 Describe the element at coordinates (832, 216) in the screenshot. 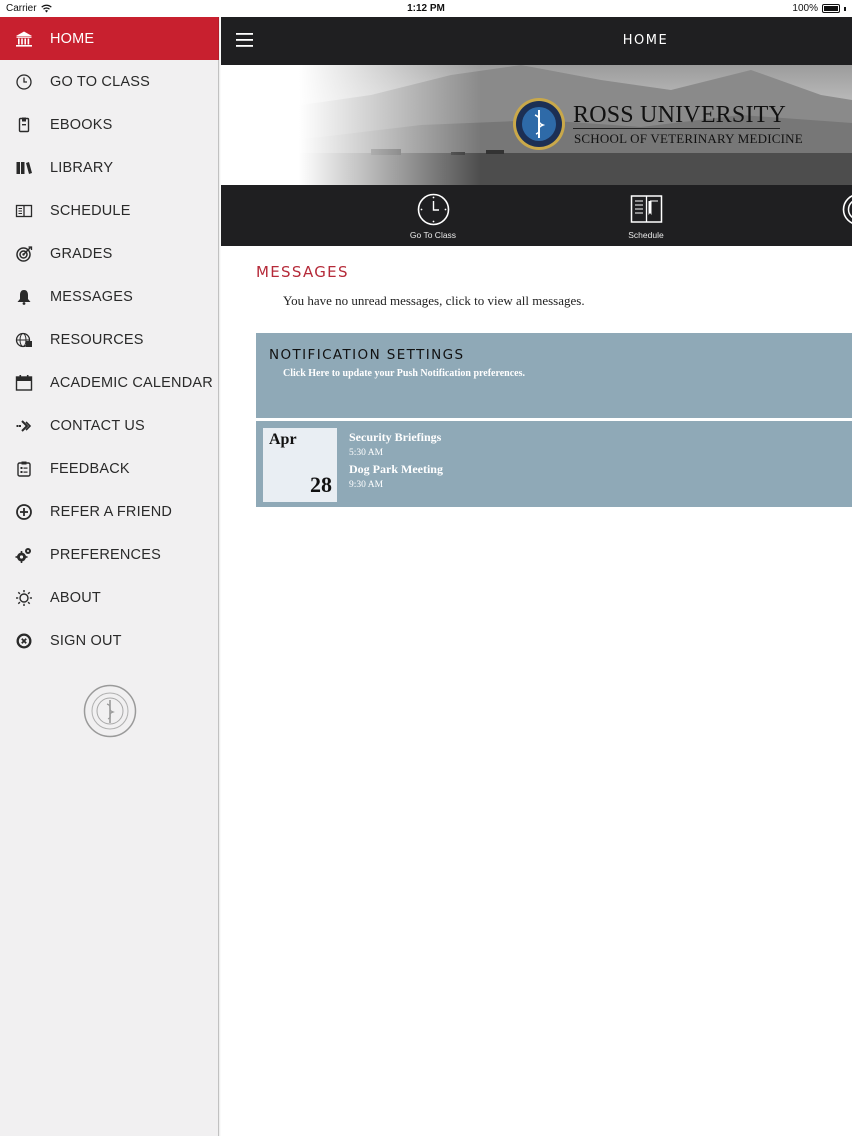

I see `quick-link-grades: G` at that location.